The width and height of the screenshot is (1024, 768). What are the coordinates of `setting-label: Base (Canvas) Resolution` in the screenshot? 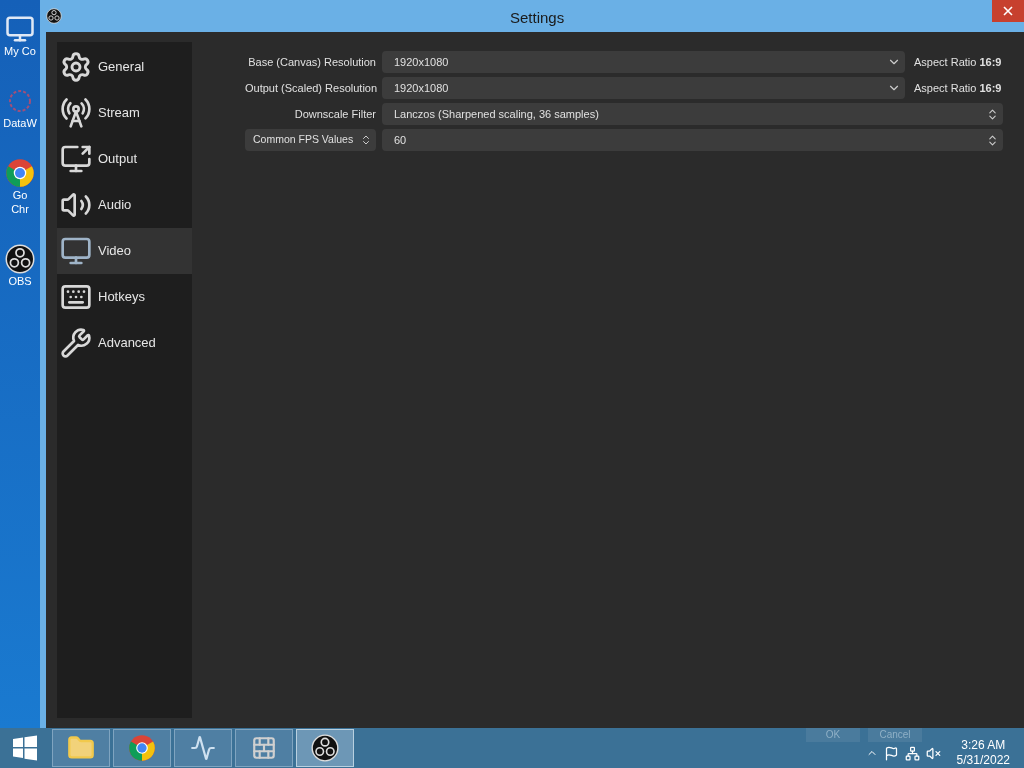 It's located at (311, 62).